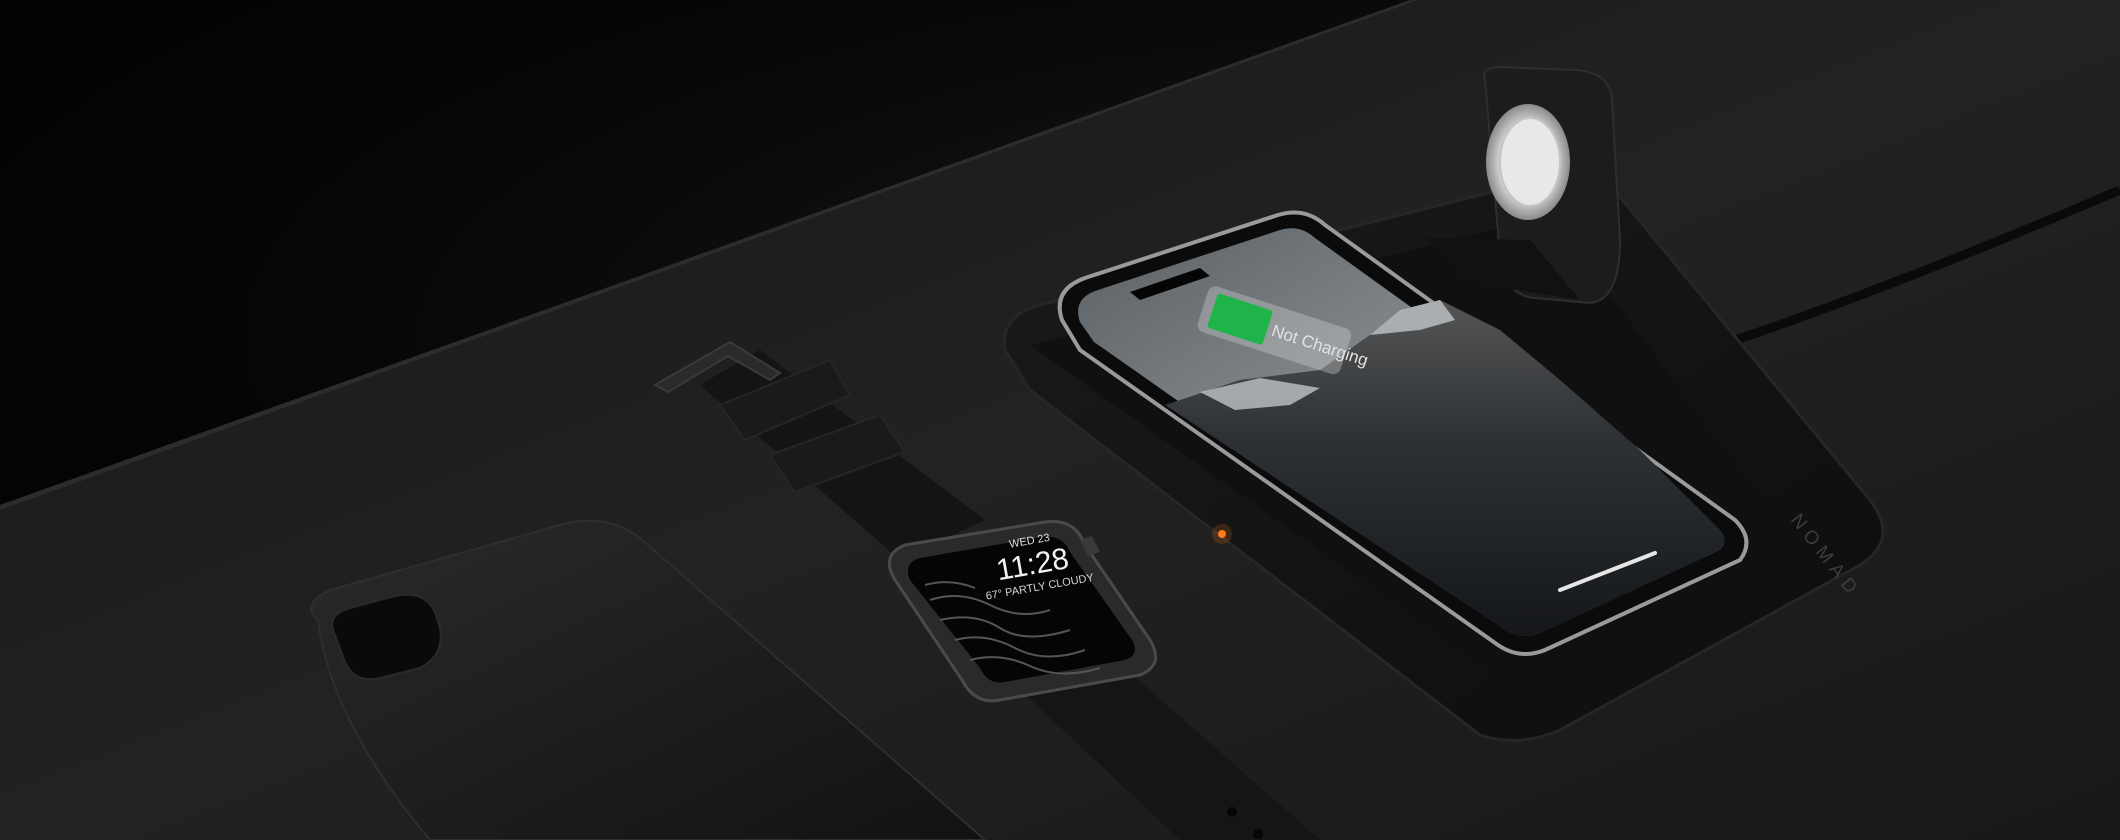 The height and width of the screenshot is (840, 2120). I want to click on status-led-glow, so click(1222, 534).